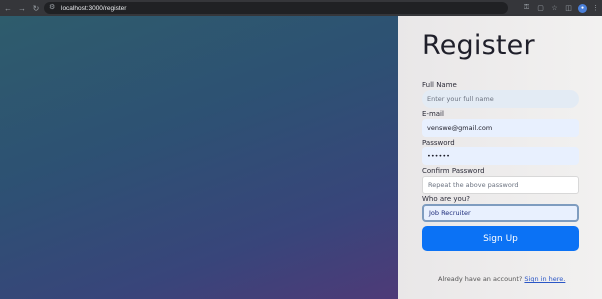  Describe the element at coordinates (568, 8) in the screenshot. I see `puzzle-icon: ◫` at that location.